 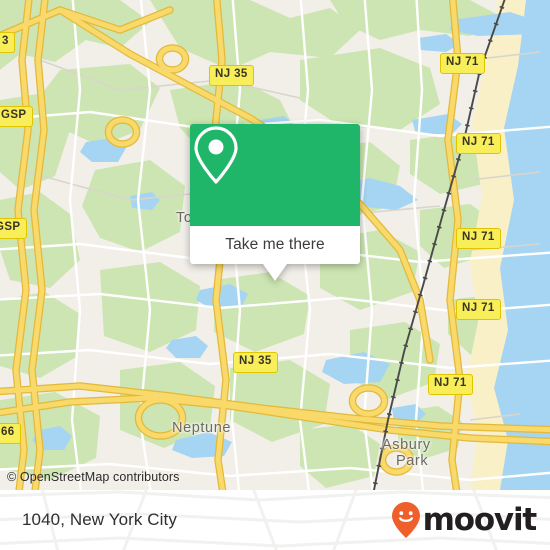 What do you see at coordinates (255, 362) in the screenshot?
I see `route-shield-nj35-bottom: NJ 35` at bounding box center [255, 362].